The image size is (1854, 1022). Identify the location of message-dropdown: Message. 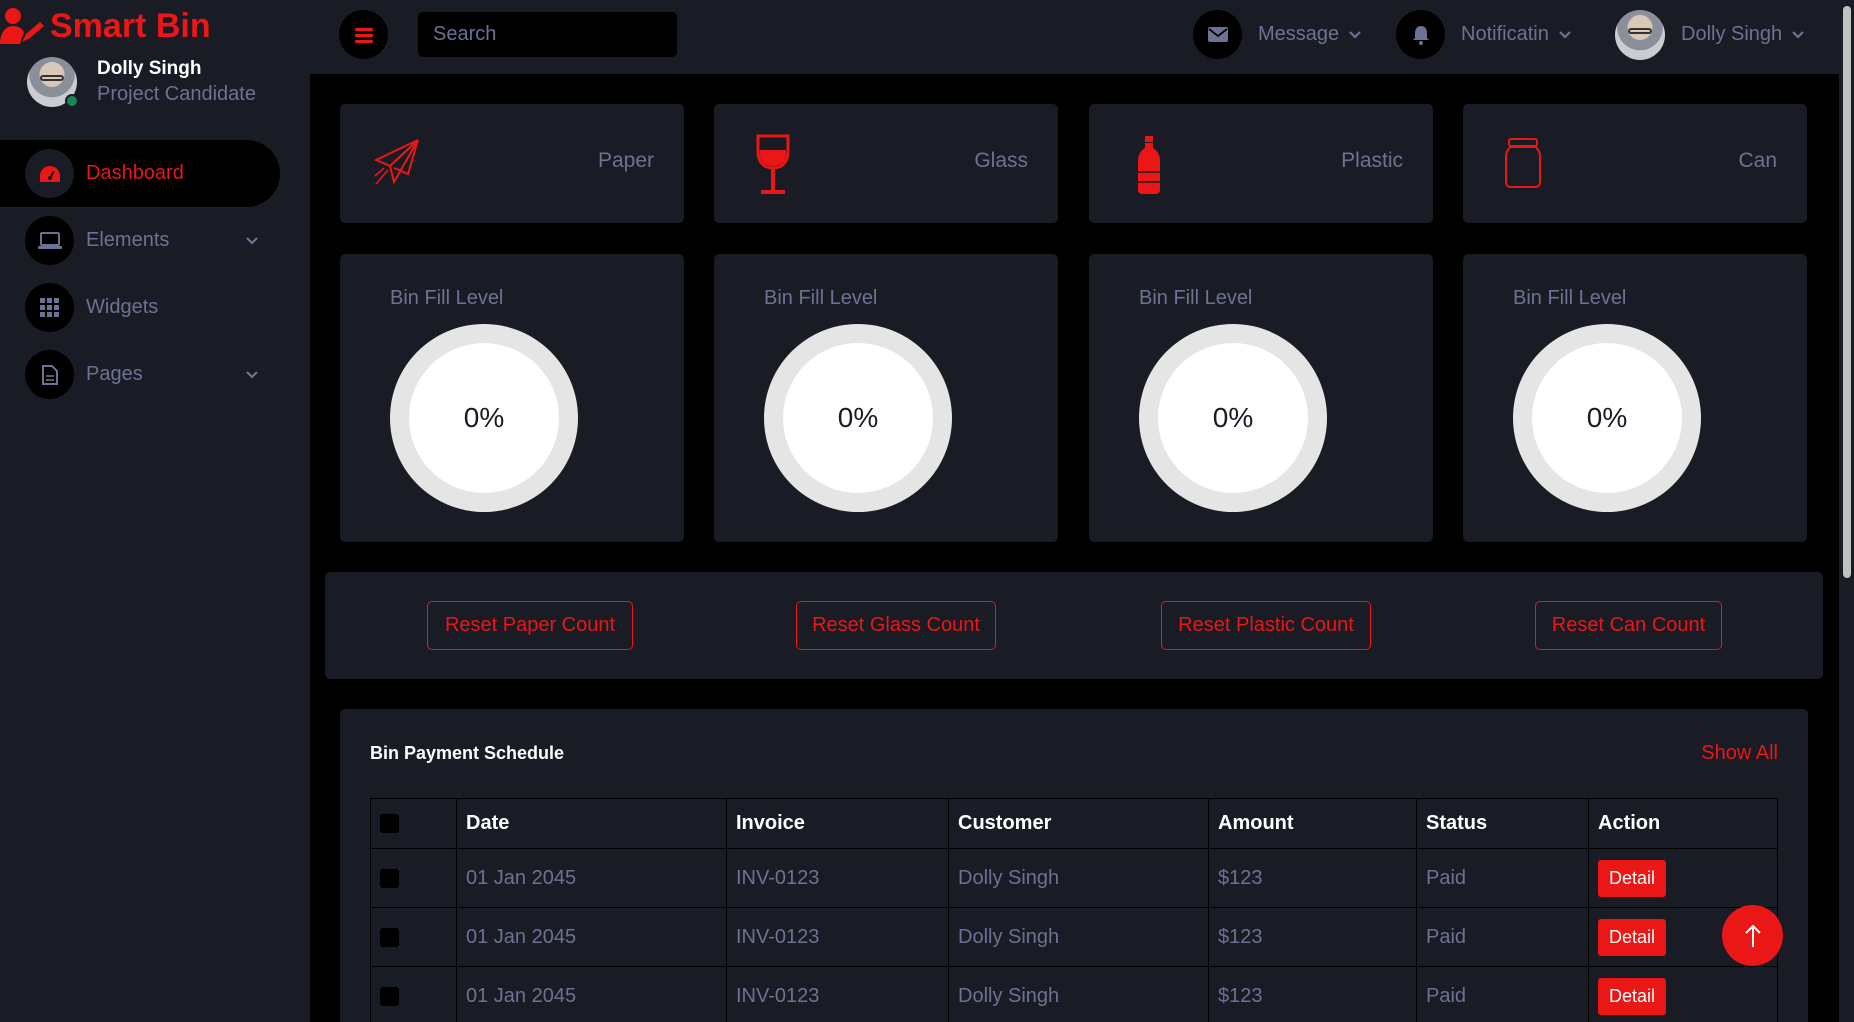
(1277, 34).